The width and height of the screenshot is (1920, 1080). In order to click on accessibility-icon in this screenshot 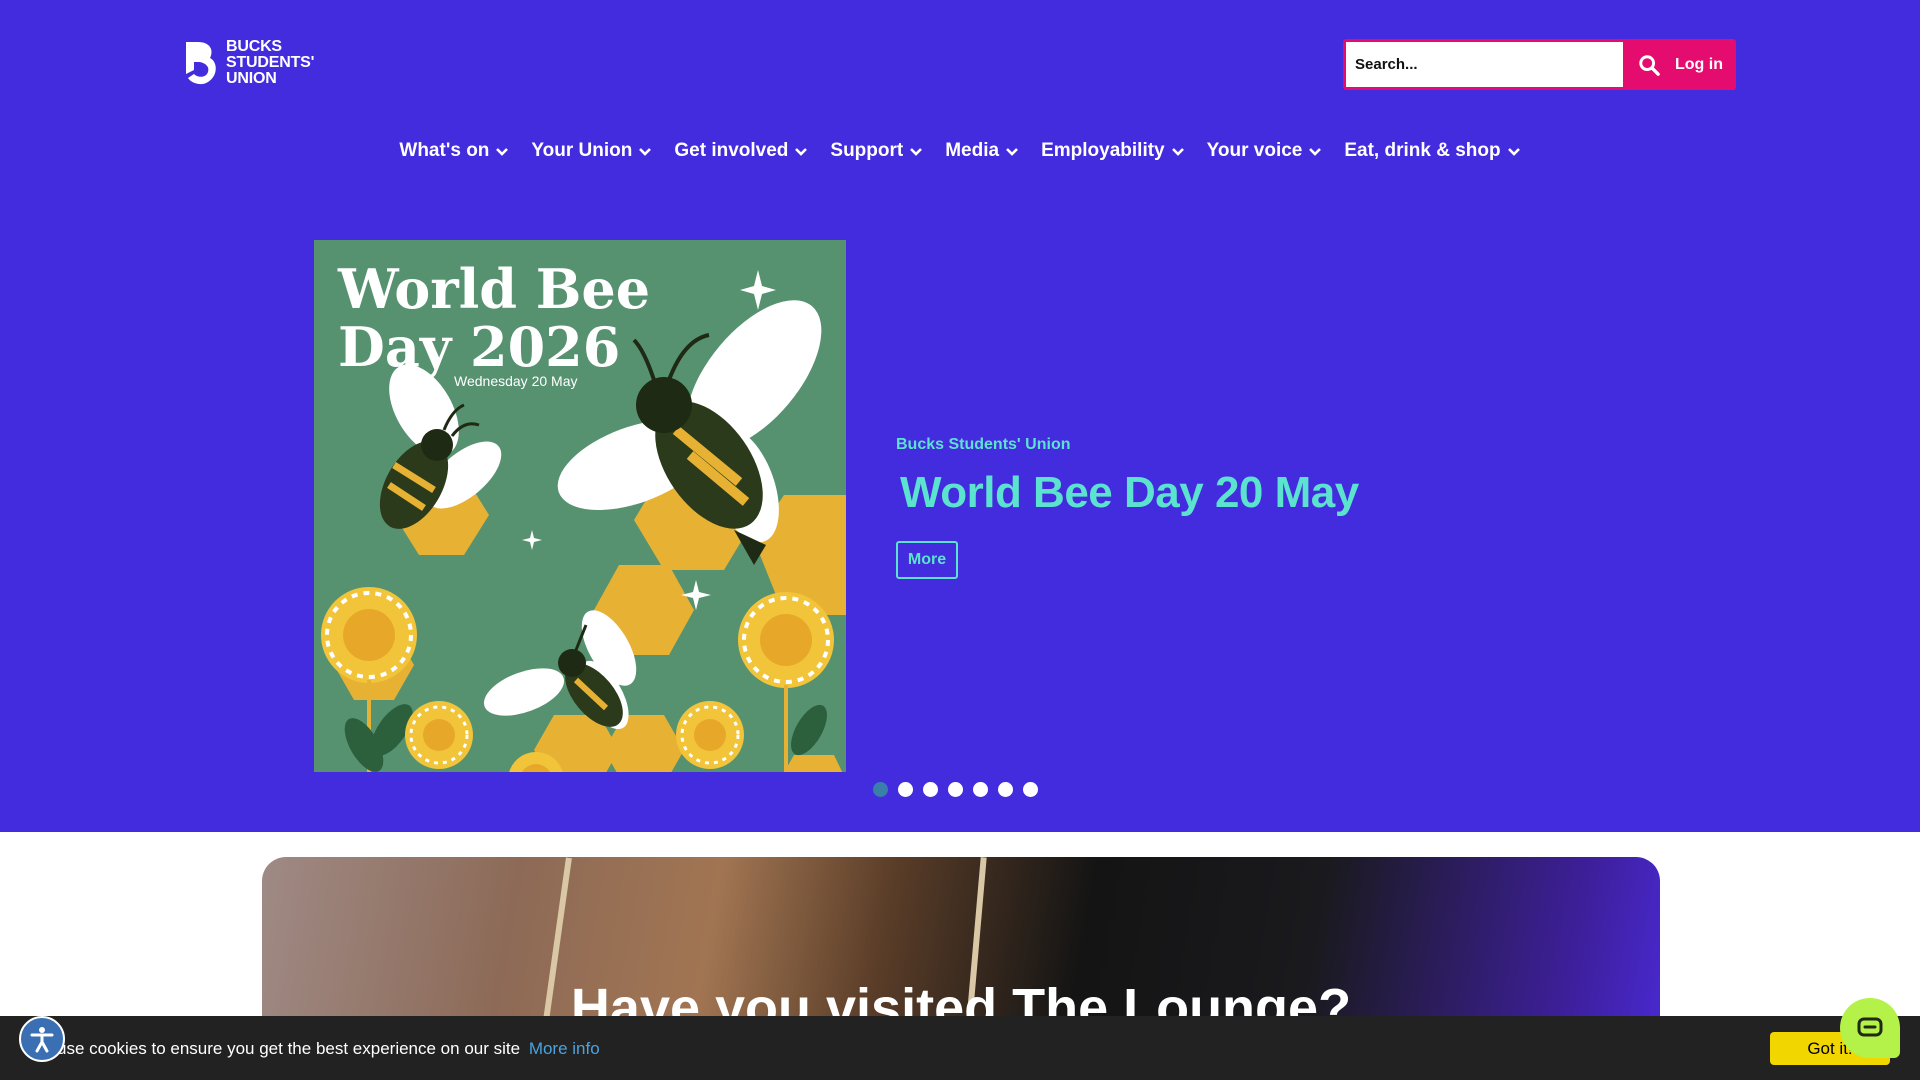, I will do `click(42, 1040)`.